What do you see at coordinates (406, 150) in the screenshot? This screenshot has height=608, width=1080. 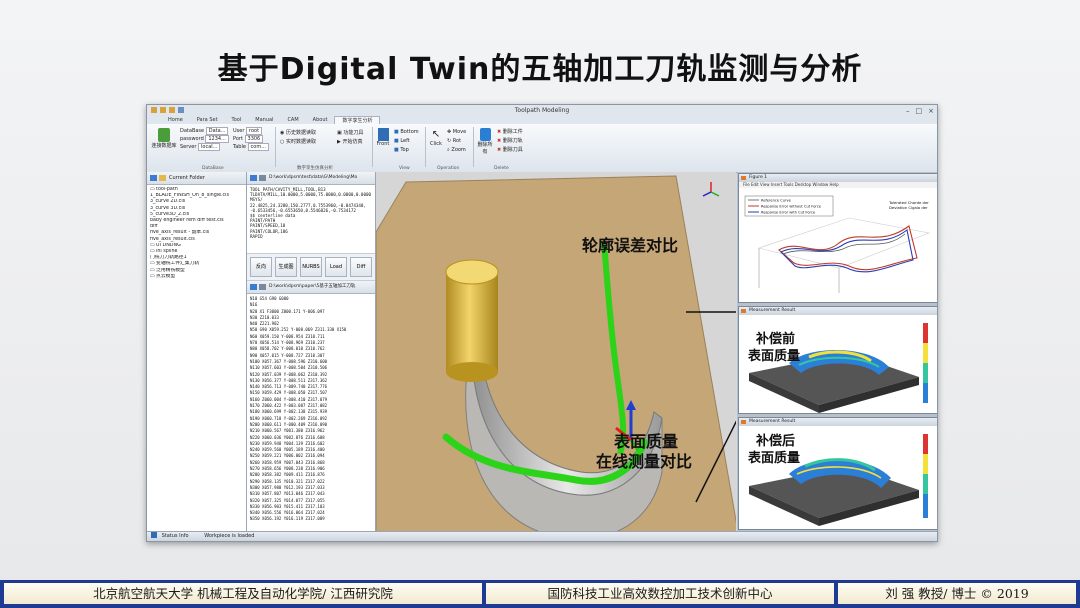 I see `top-view-button: ■ Top` at bounding box center [406, 150].